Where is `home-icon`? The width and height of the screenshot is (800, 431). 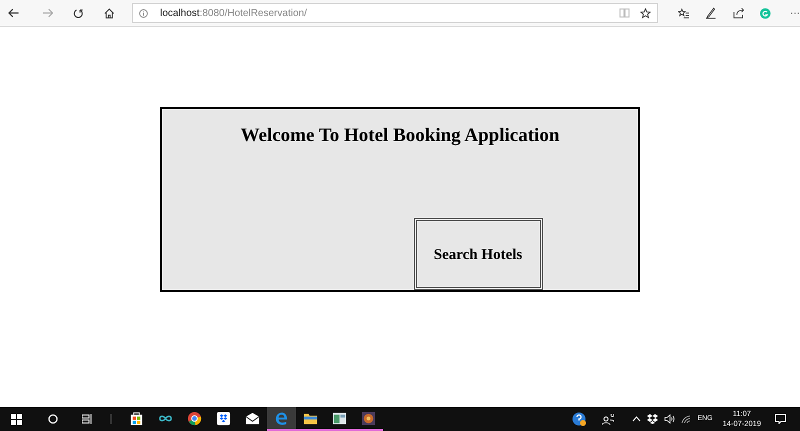 home-icon is located at coordinates (109, 13).